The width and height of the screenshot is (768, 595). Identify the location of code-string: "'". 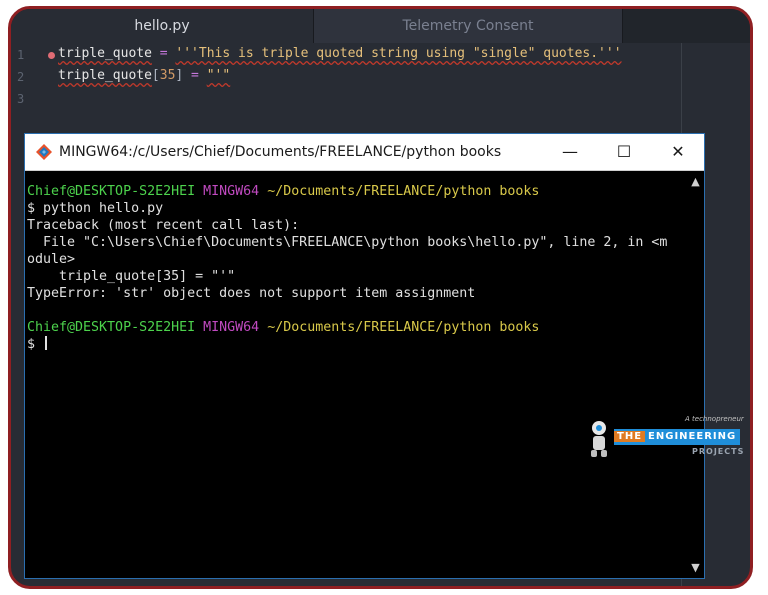
(218, 75).